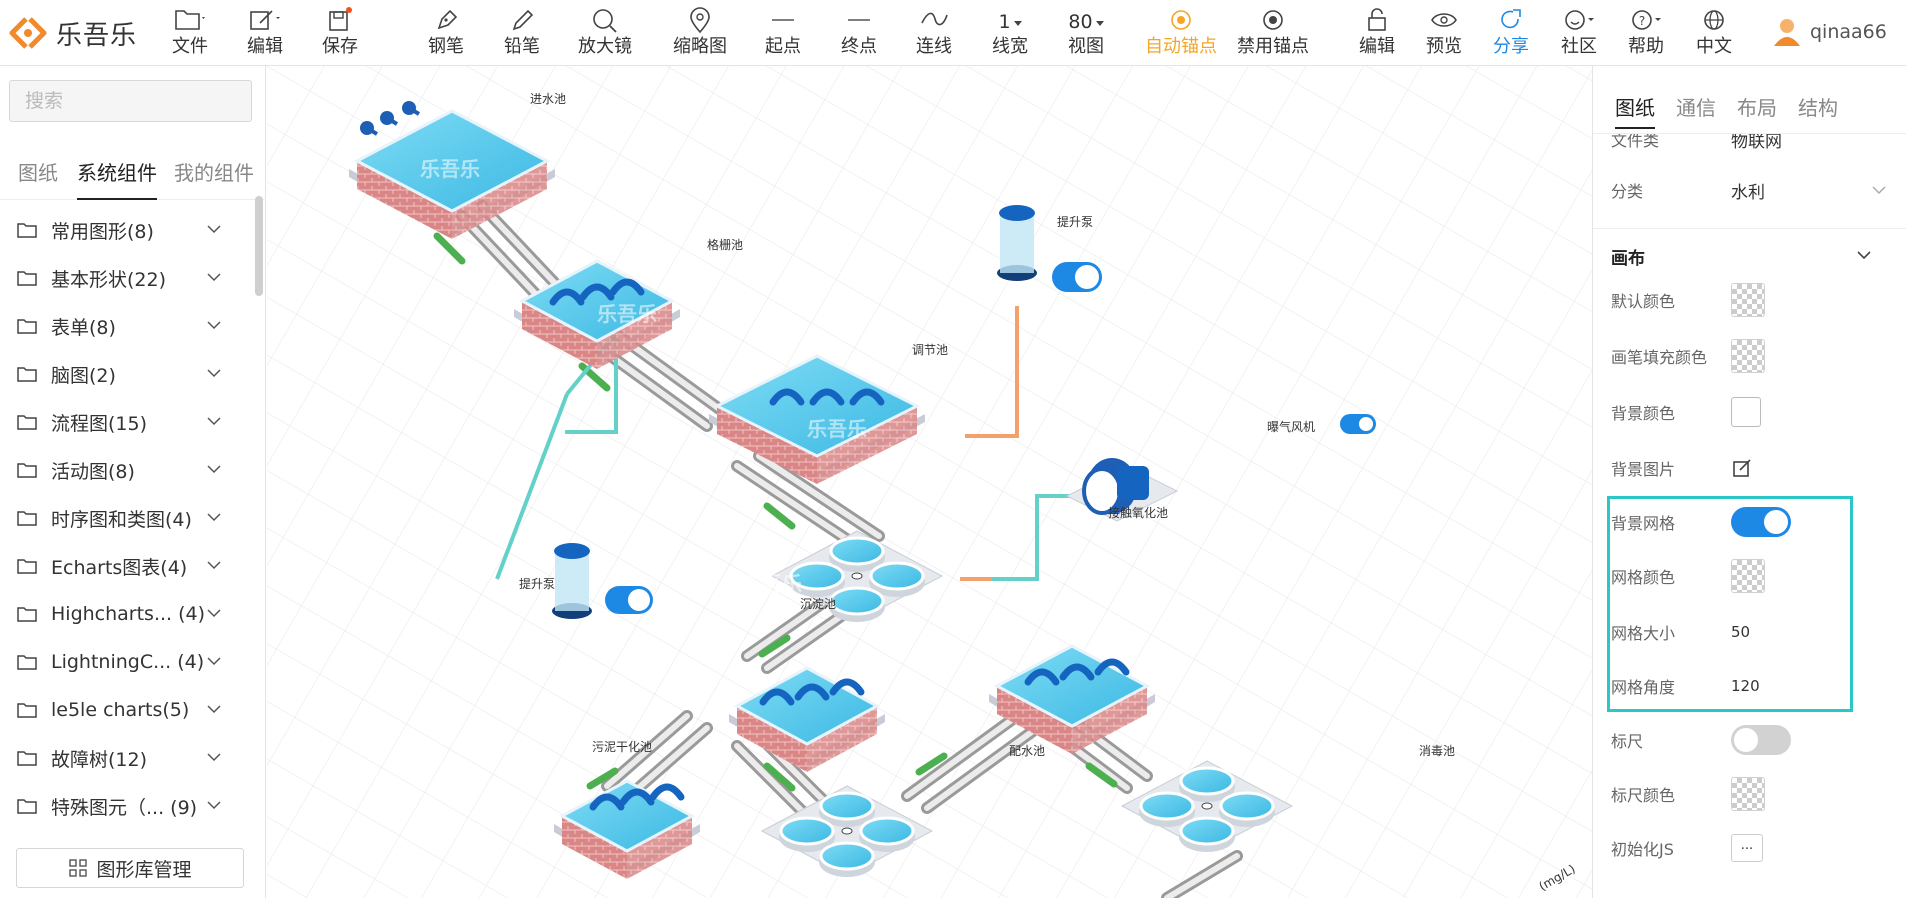  What do you see at coordinates (605, 34) in the screenshot?
I see `magnifier-tool: 放大镜` at bounding box center [605, 34].